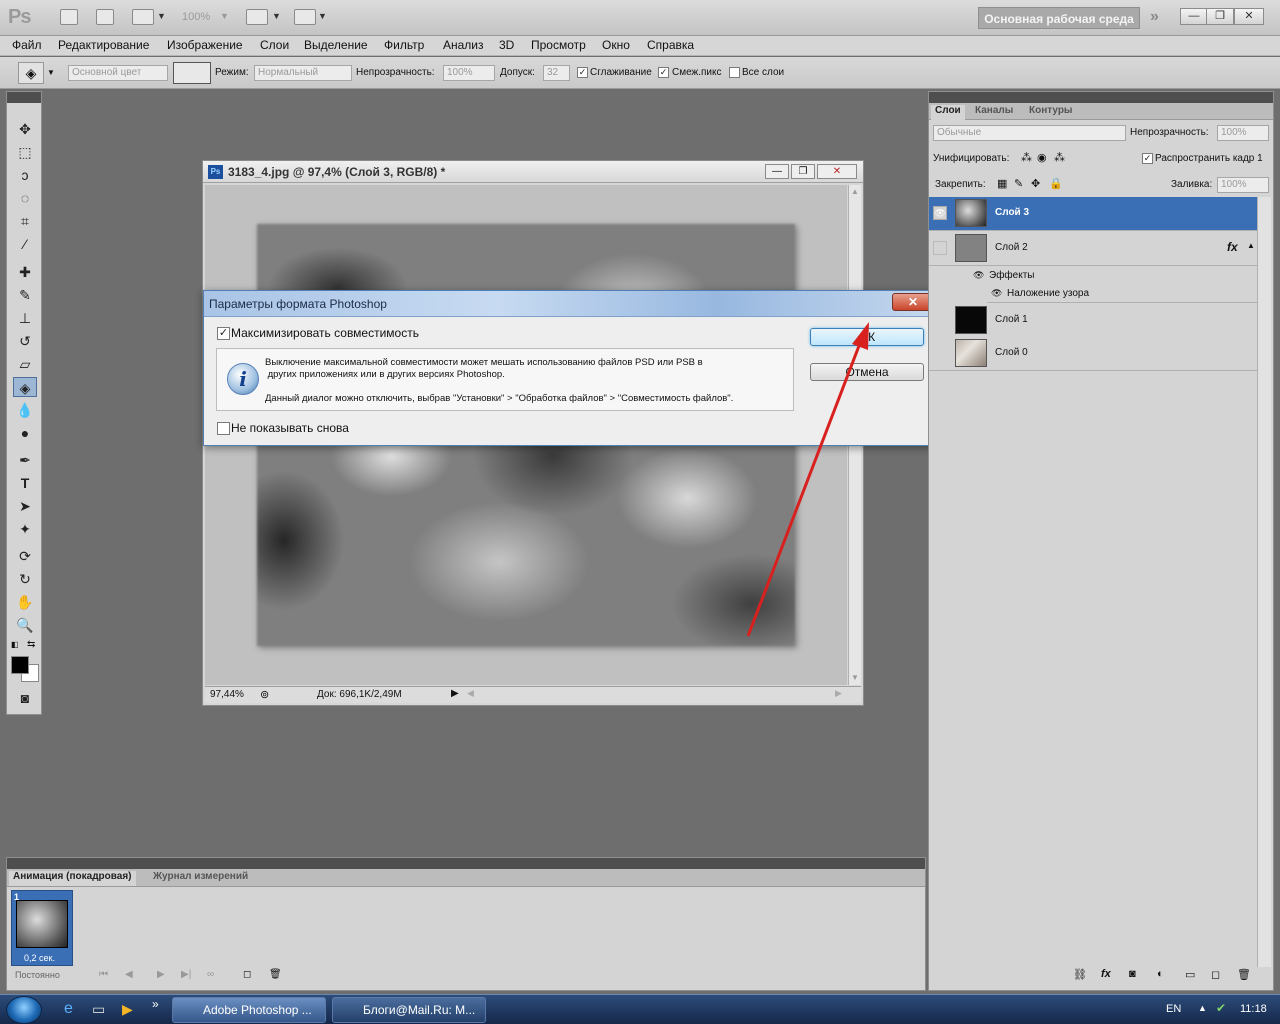  Describe the element at coordinates (1147, 158) in the screenshot. I see `propagate-frame-checkbox: ✓` at that location.